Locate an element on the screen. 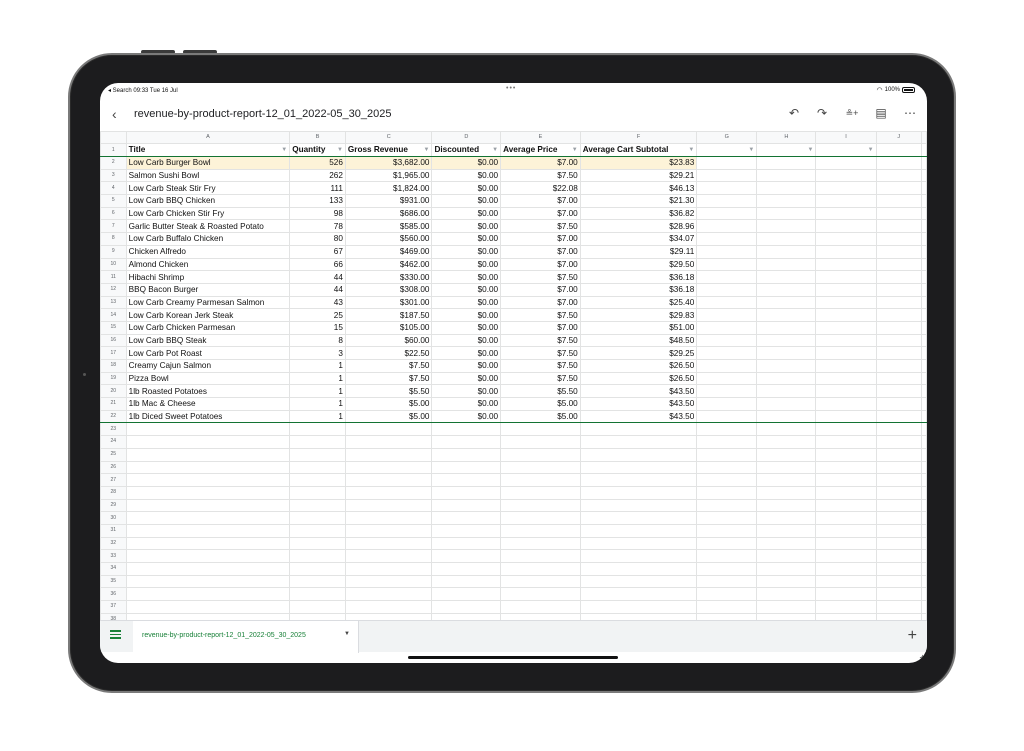  table-cell: $21.30 is located at coordinates (638, 201).